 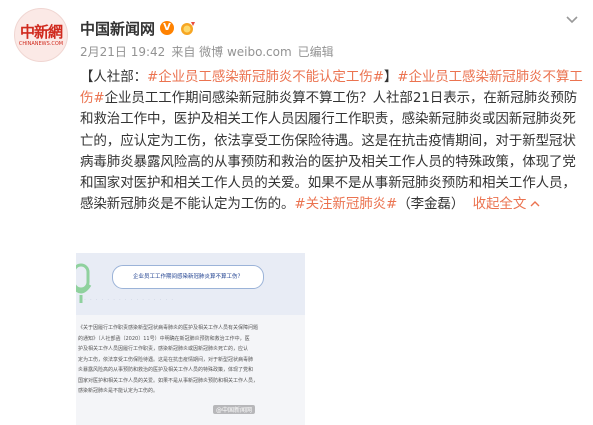 I want to click on image-question-bubble: 企业员工工作期间感染新冠肺炎算不算工伤？, so click(x=188, y=277).